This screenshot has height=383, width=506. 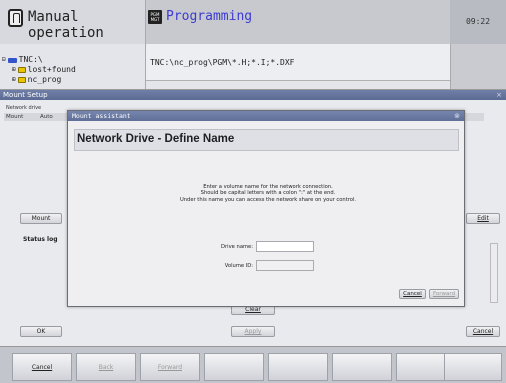 What do you see at coordinates (44, 79) in the screenshot?
I see `tree-item-label: nc_prog` at bounding box center [44, 79].